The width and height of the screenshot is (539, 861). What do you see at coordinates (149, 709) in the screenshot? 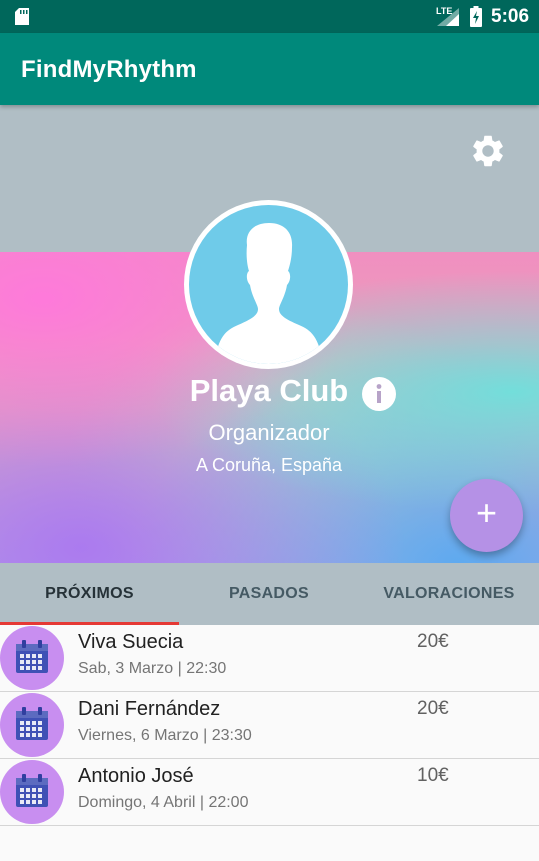
I see `event-title: Dani Fernández` at bounding box center [149, 709].